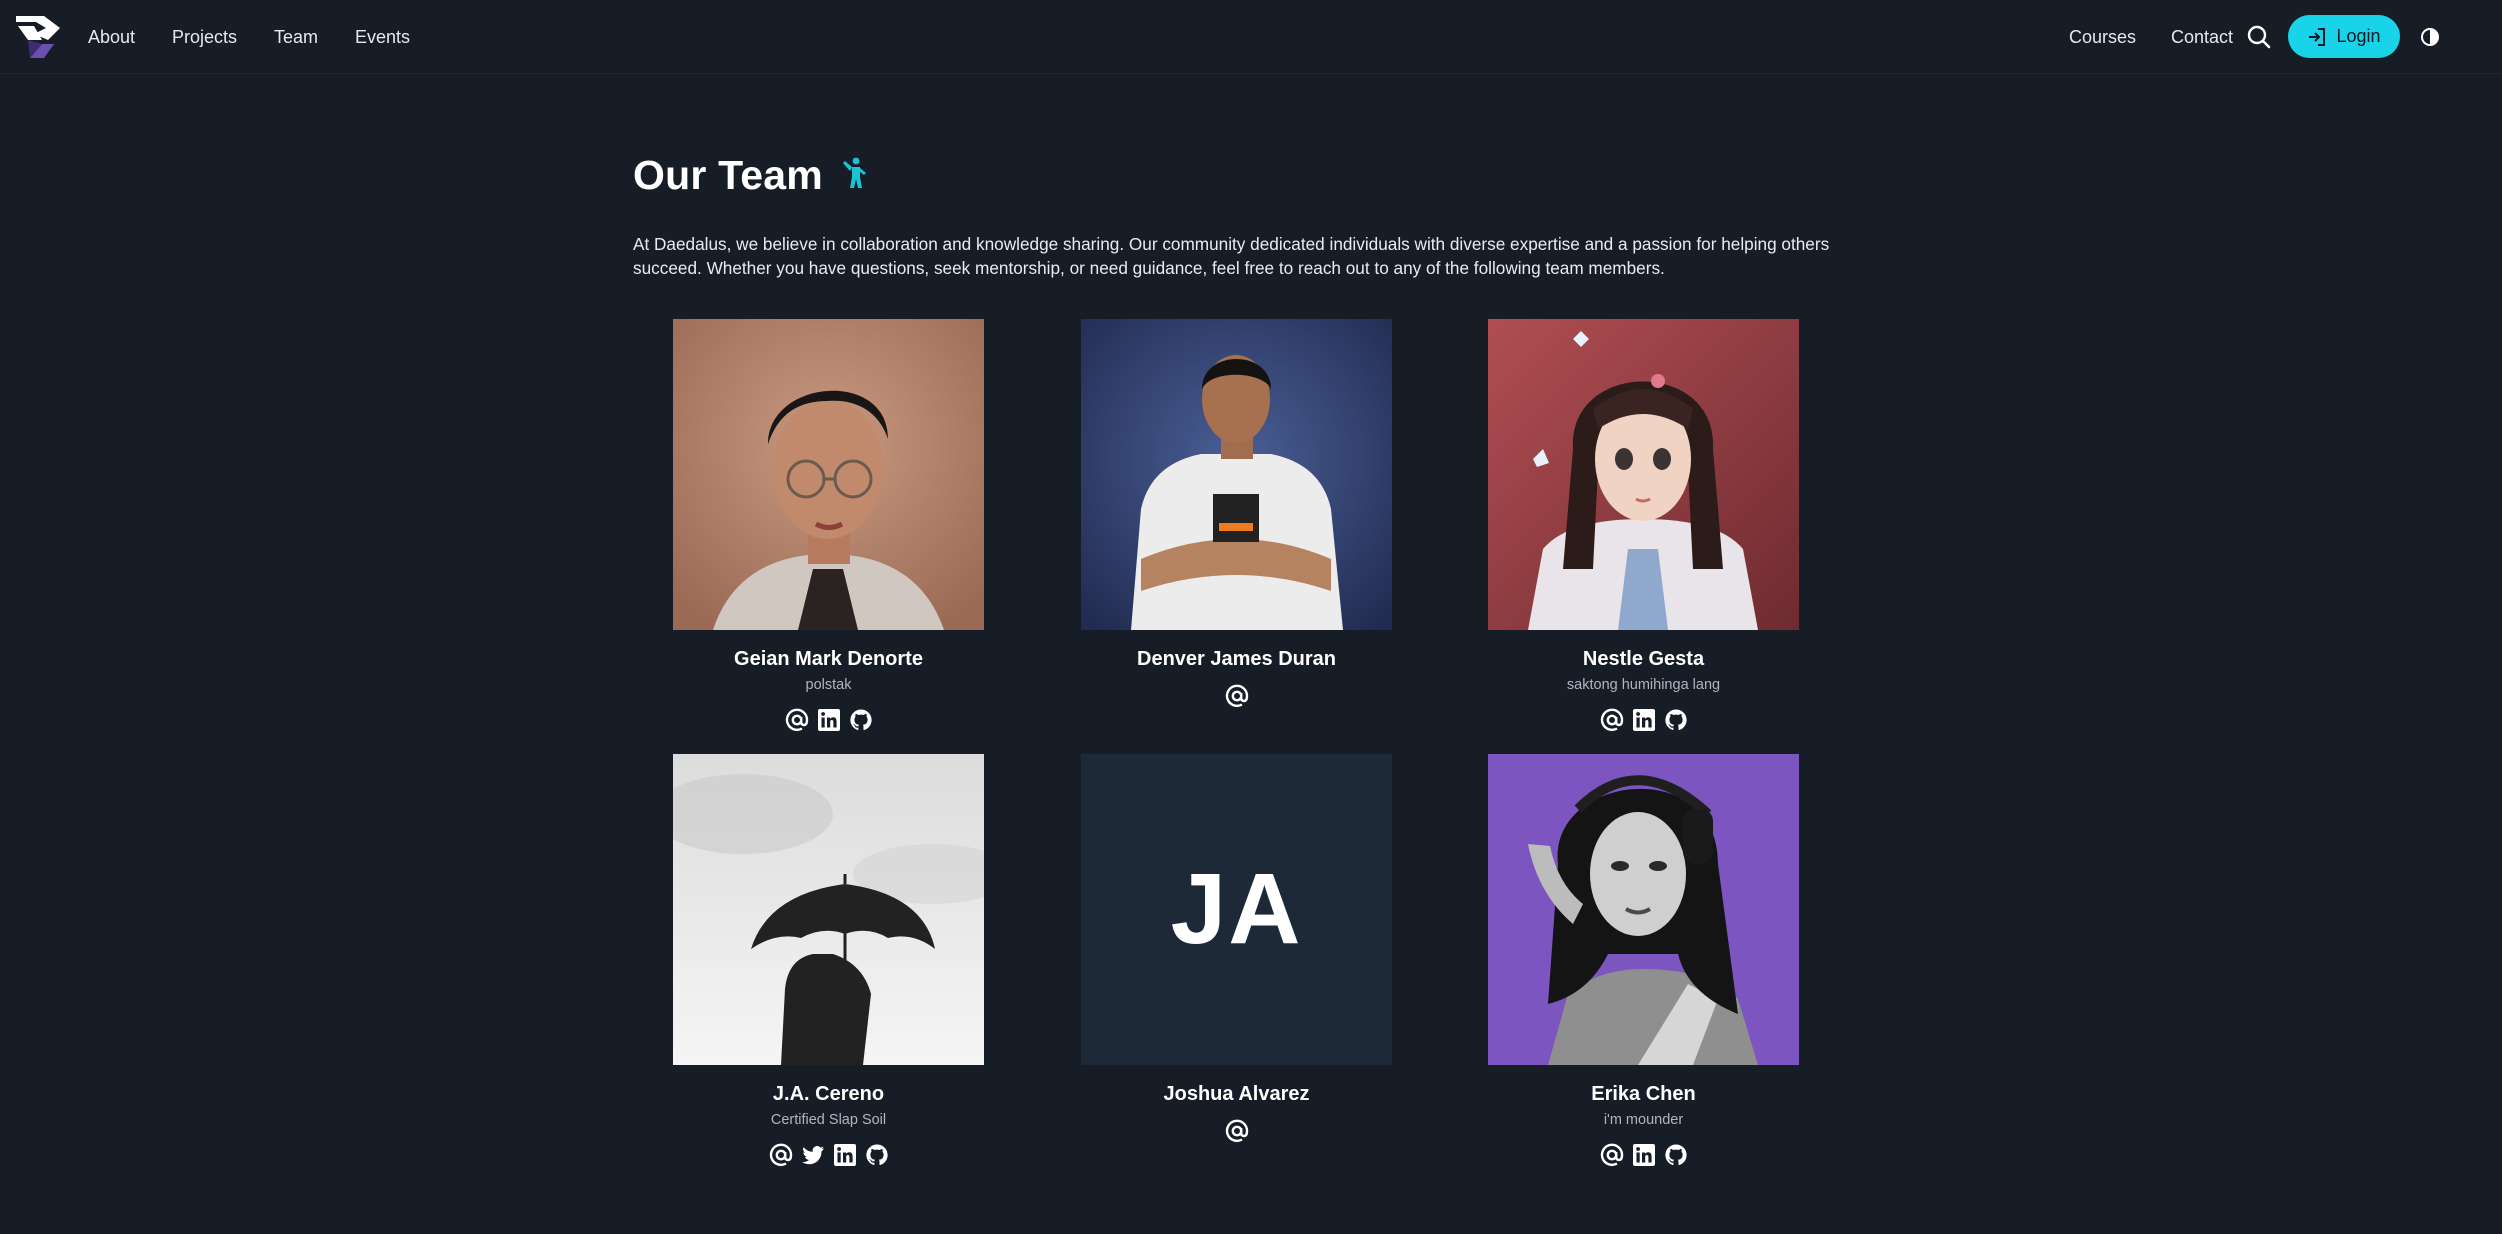  Describe the element at coordinates (1643, 1094) in the screenshot. I see `member-name: Erika Chen` at that location.